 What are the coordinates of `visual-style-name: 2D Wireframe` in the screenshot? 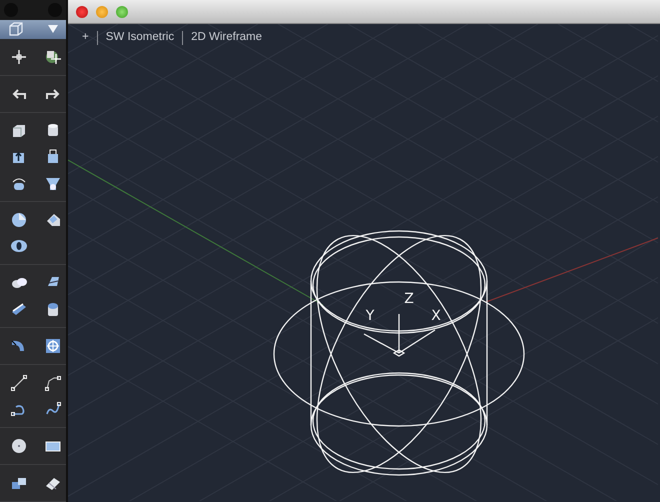 It's located at (226, 37).